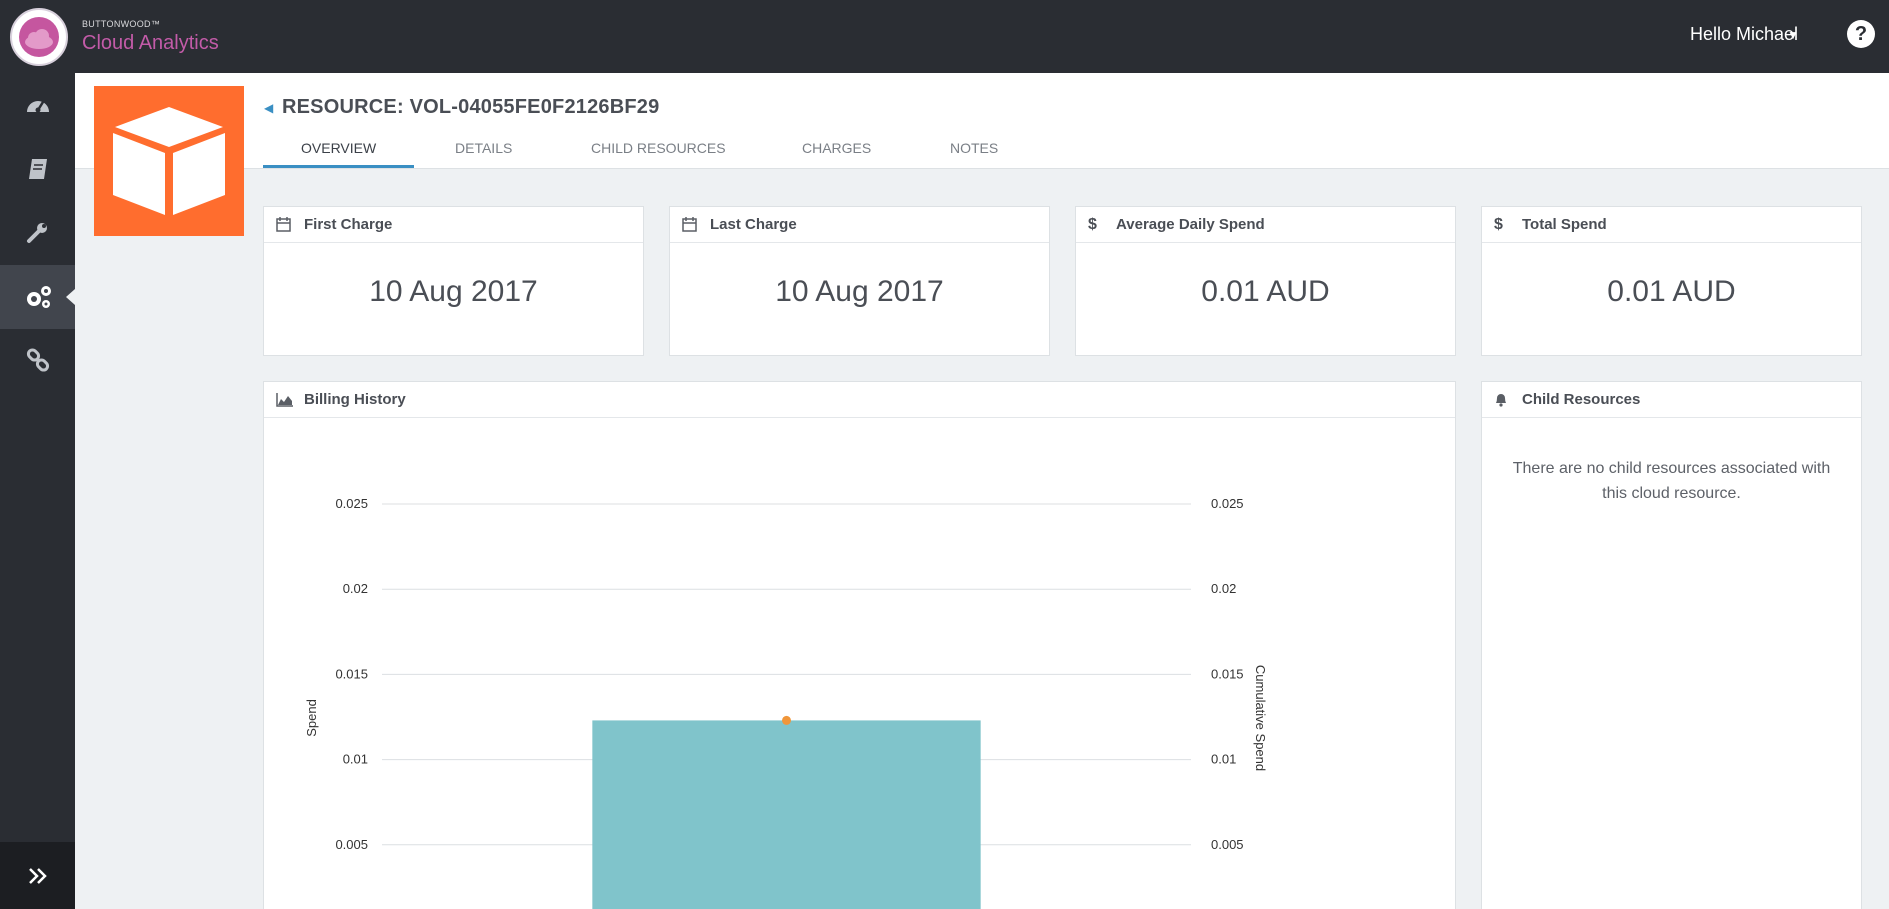  What do you see at coordinates (268, 108) in the screenshot?
I see `back-caret-icon: ◀` at bounding box center [268, 108].